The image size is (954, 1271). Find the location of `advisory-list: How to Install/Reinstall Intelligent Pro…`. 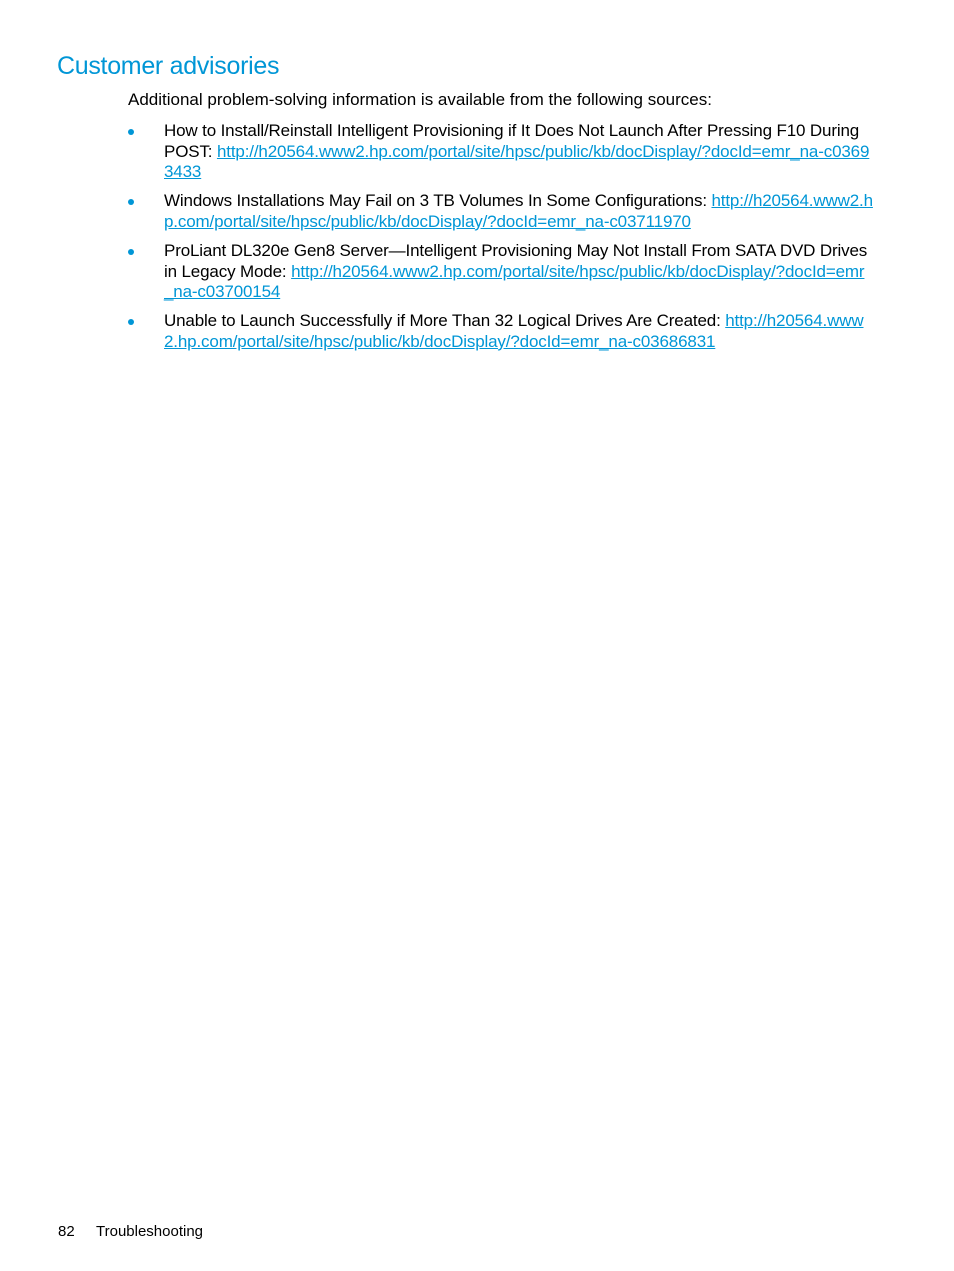

advisory-list: How to Install/Reinstall Intelligent Pro… is located at coordinates (500, 241).